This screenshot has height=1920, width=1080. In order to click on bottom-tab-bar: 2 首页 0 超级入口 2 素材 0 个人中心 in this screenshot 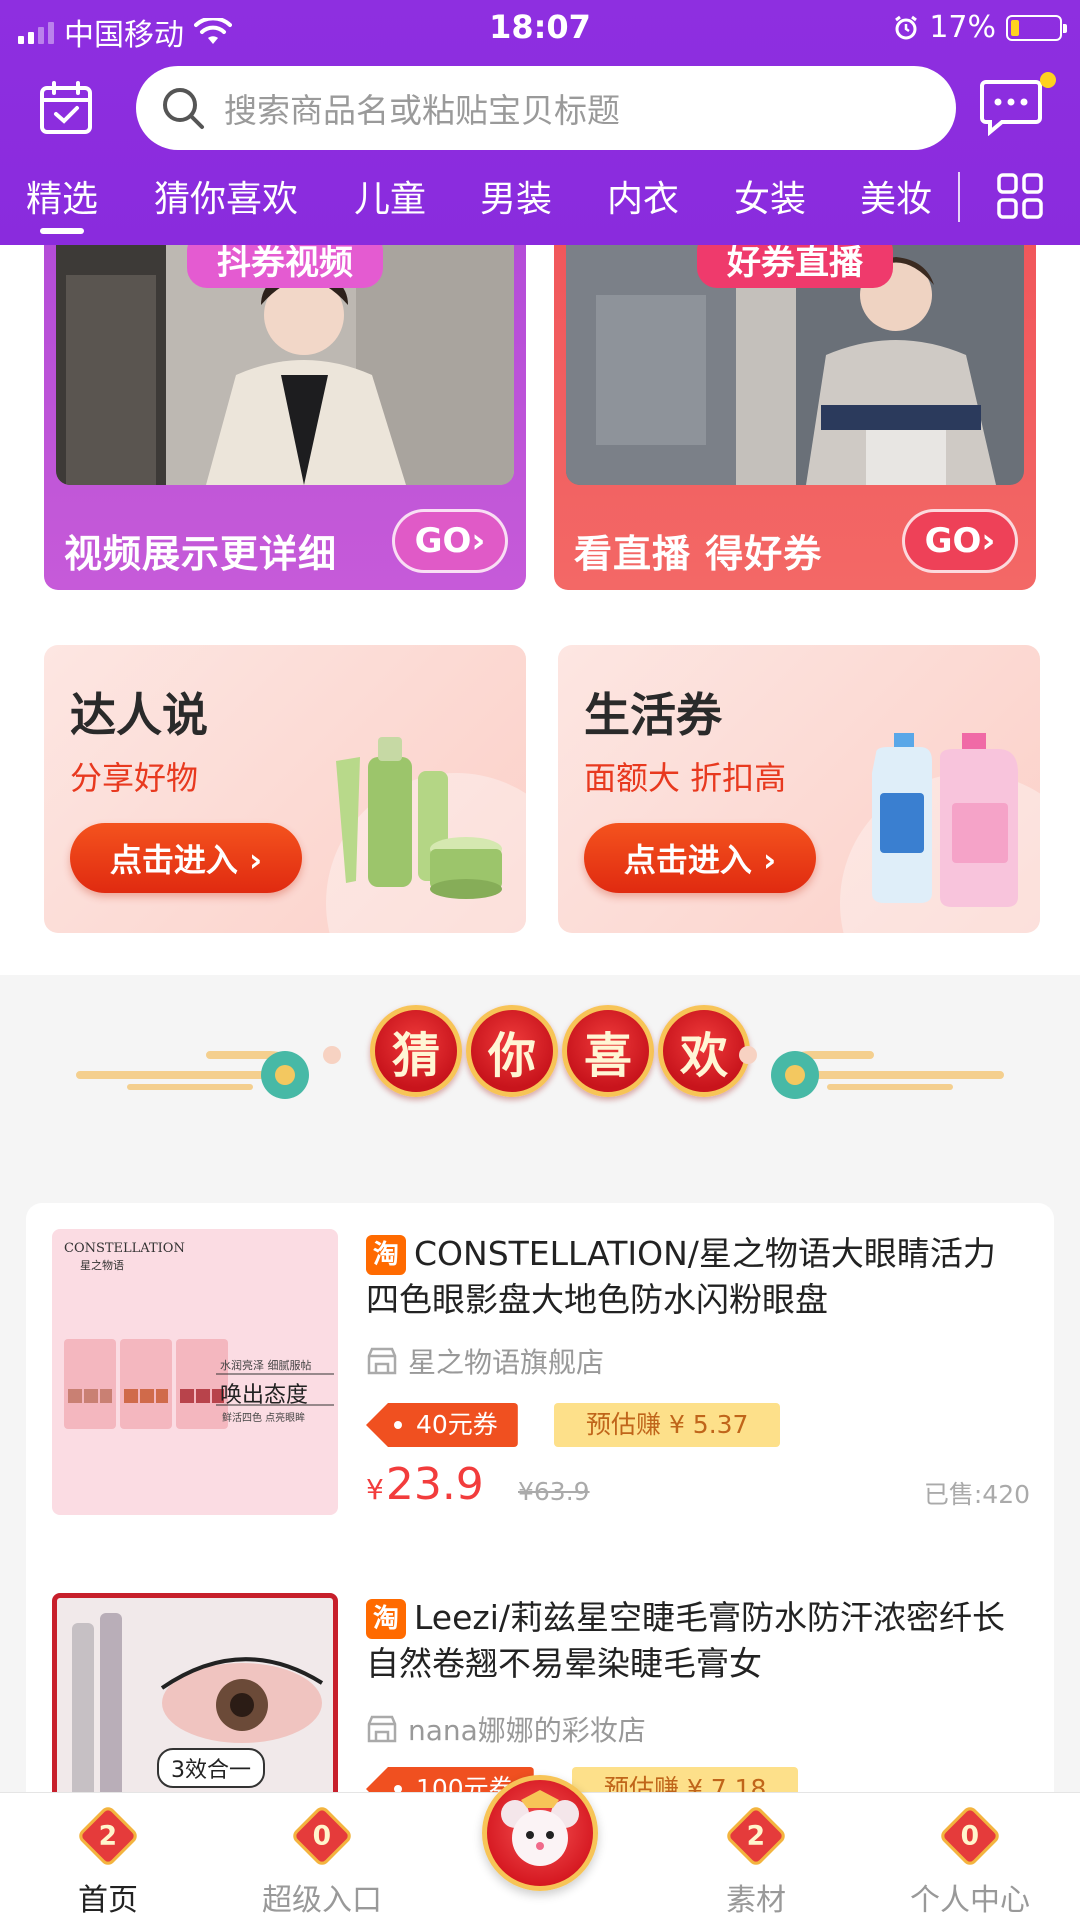, I will do `click(540, 1847)`.